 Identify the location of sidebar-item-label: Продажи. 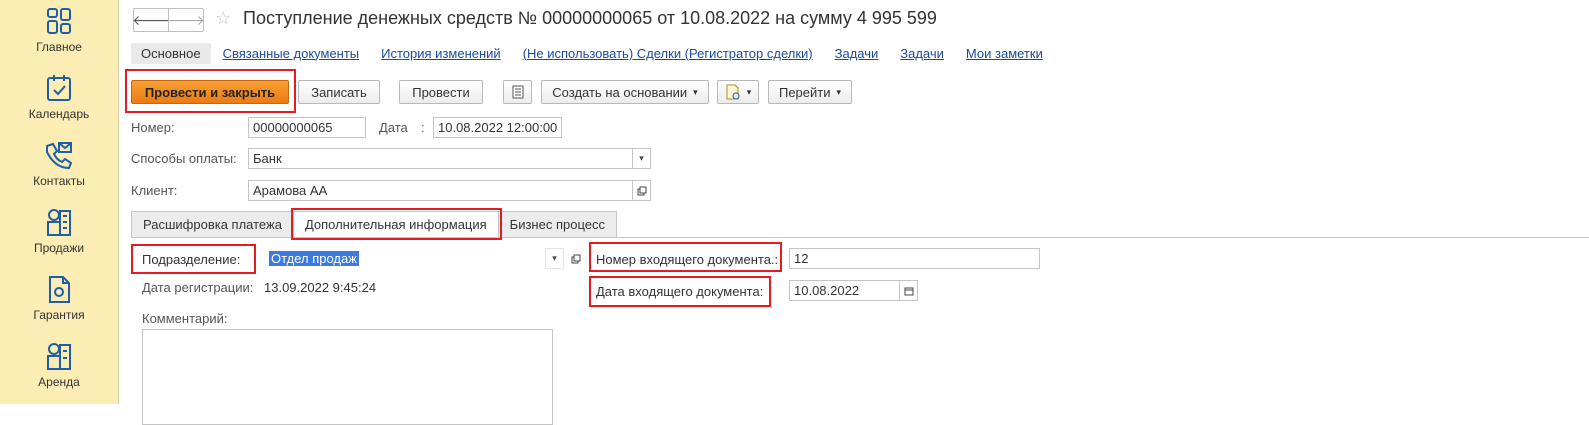
(59, 248).